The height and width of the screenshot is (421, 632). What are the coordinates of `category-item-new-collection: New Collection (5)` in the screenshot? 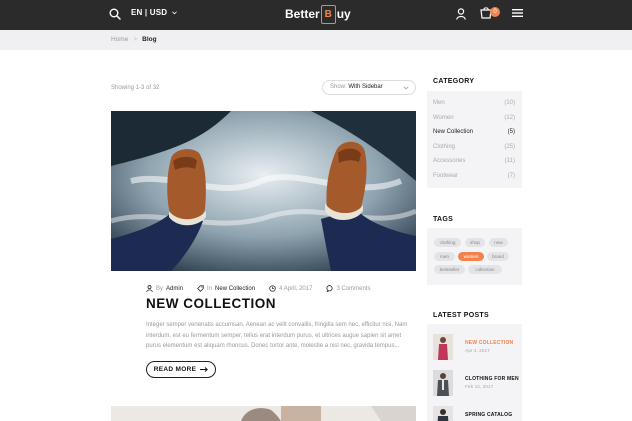 It's located at (474, 132).